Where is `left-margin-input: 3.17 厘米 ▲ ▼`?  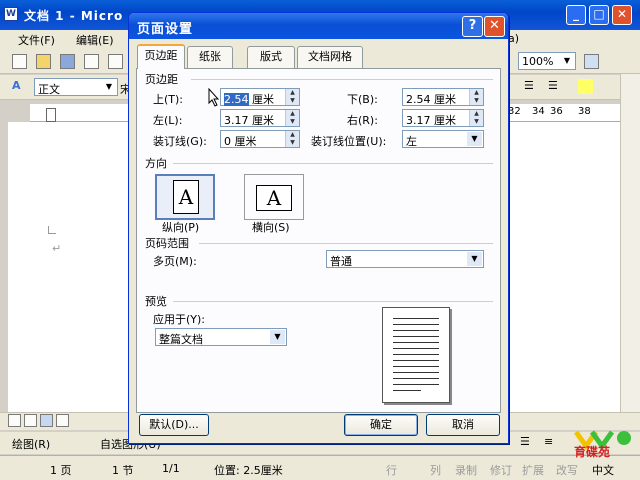
left-margin-input: 3.17 厘米 ▲ ▼ is located at coordinates (260, 118).